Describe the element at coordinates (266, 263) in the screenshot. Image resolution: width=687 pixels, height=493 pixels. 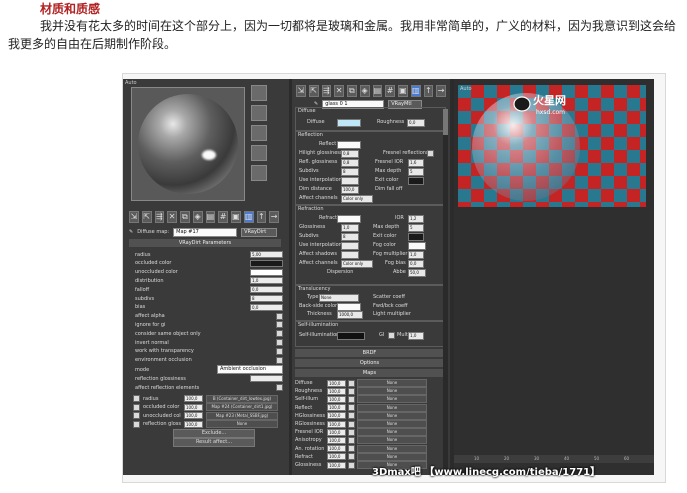
I see `occluded-color-swatch` at that location.